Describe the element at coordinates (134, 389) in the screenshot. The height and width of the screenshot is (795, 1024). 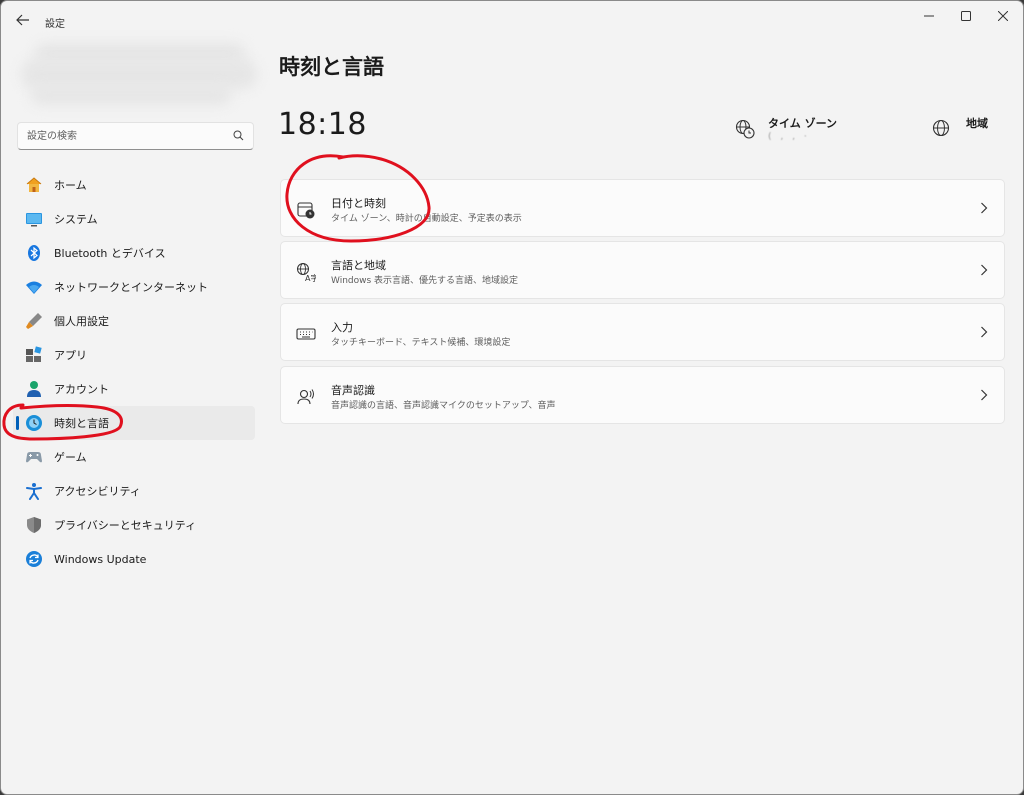
I see `sidebar-item-accounts: アカウント` at that location.